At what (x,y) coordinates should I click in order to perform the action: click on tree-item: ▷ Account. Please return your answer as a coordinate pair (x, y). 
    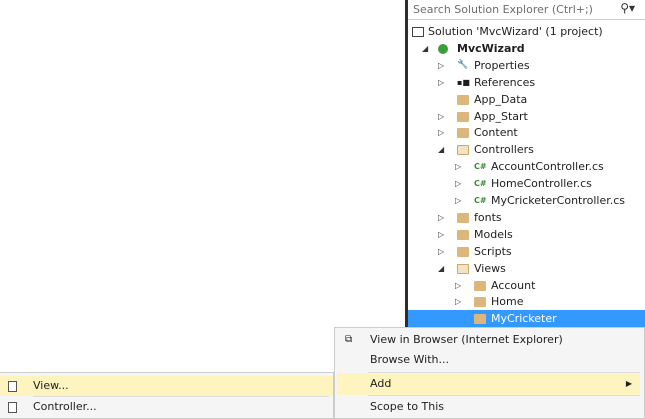
    Looking at the image, I should click on (526, 285).